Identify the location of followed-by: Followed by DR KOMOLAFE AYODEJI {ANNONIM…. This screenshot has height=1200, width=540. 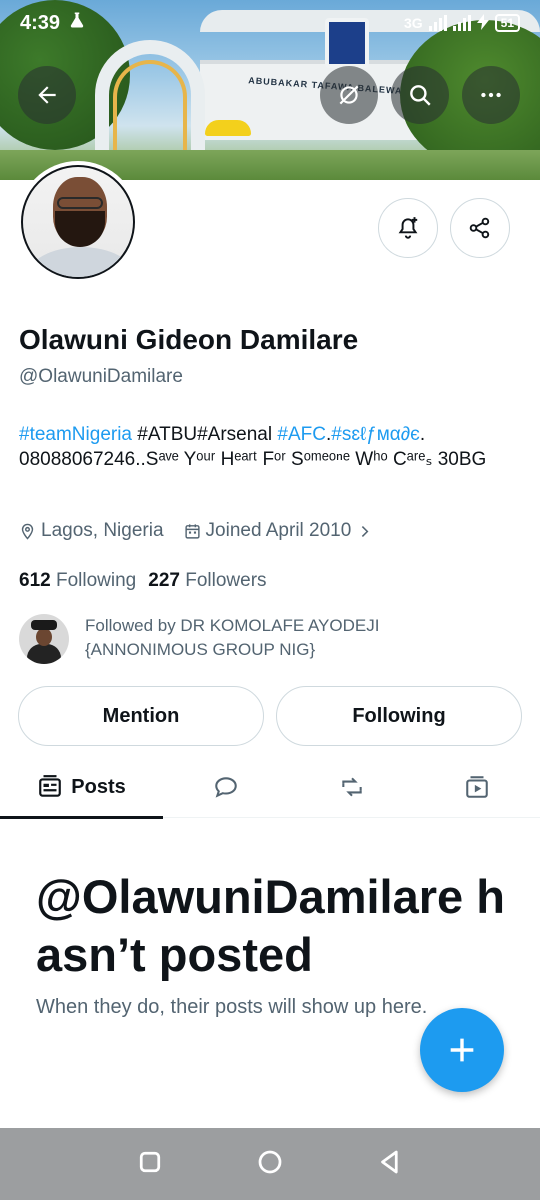
(242, 639).